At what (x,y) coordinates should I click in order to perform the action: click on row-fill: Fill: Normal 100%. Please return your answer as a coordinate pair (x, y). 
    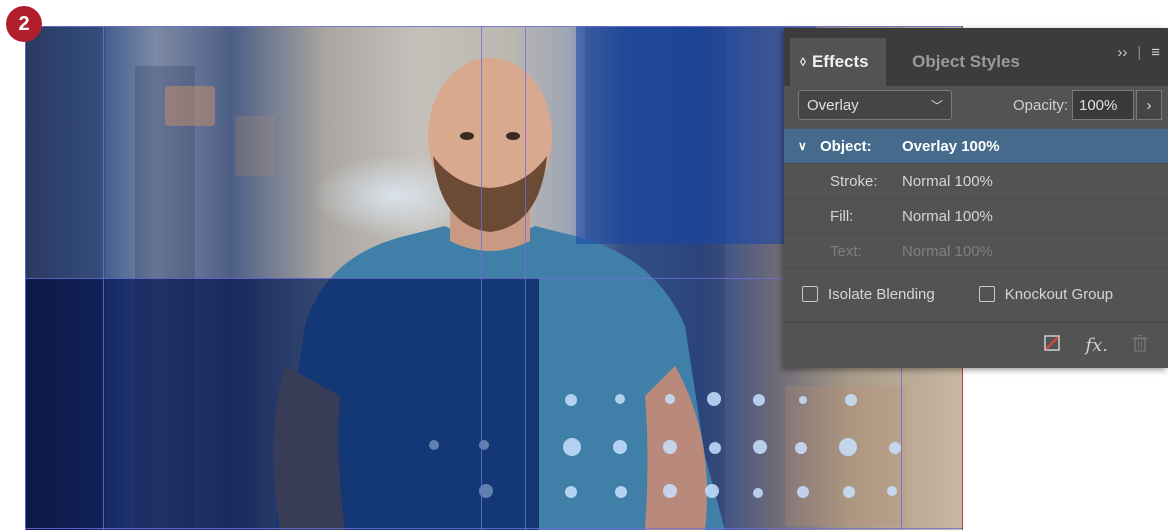
    Looking at the image, I should click on (976, 216).